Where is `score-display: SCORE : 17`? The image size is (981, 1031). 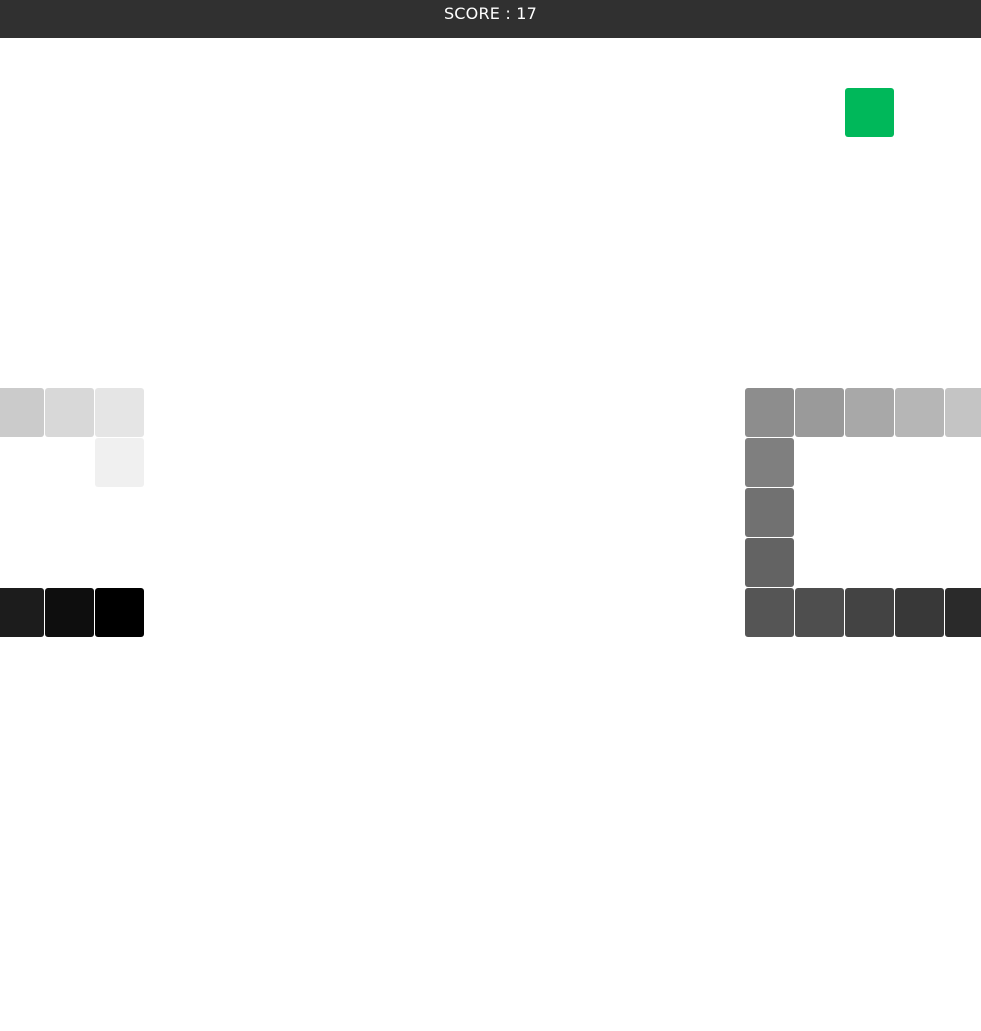
score-display: SCORE : 17 is located at coordinates (490, 13).